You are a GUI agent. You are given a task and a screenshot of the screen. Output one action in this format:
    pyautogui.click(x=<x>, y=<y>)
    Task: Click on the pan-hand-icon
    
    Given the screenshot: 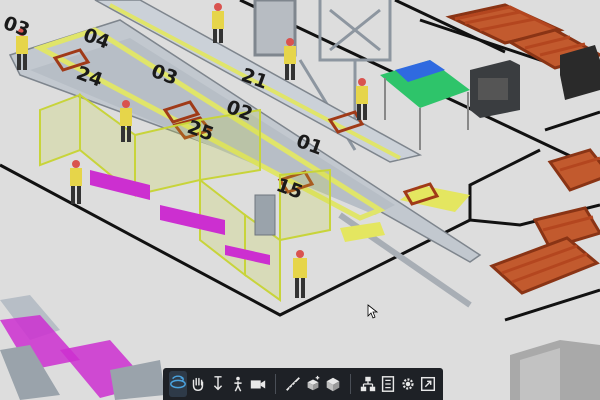 What is the action you would take?
    pyautogui.click(x=198, y=384)
    